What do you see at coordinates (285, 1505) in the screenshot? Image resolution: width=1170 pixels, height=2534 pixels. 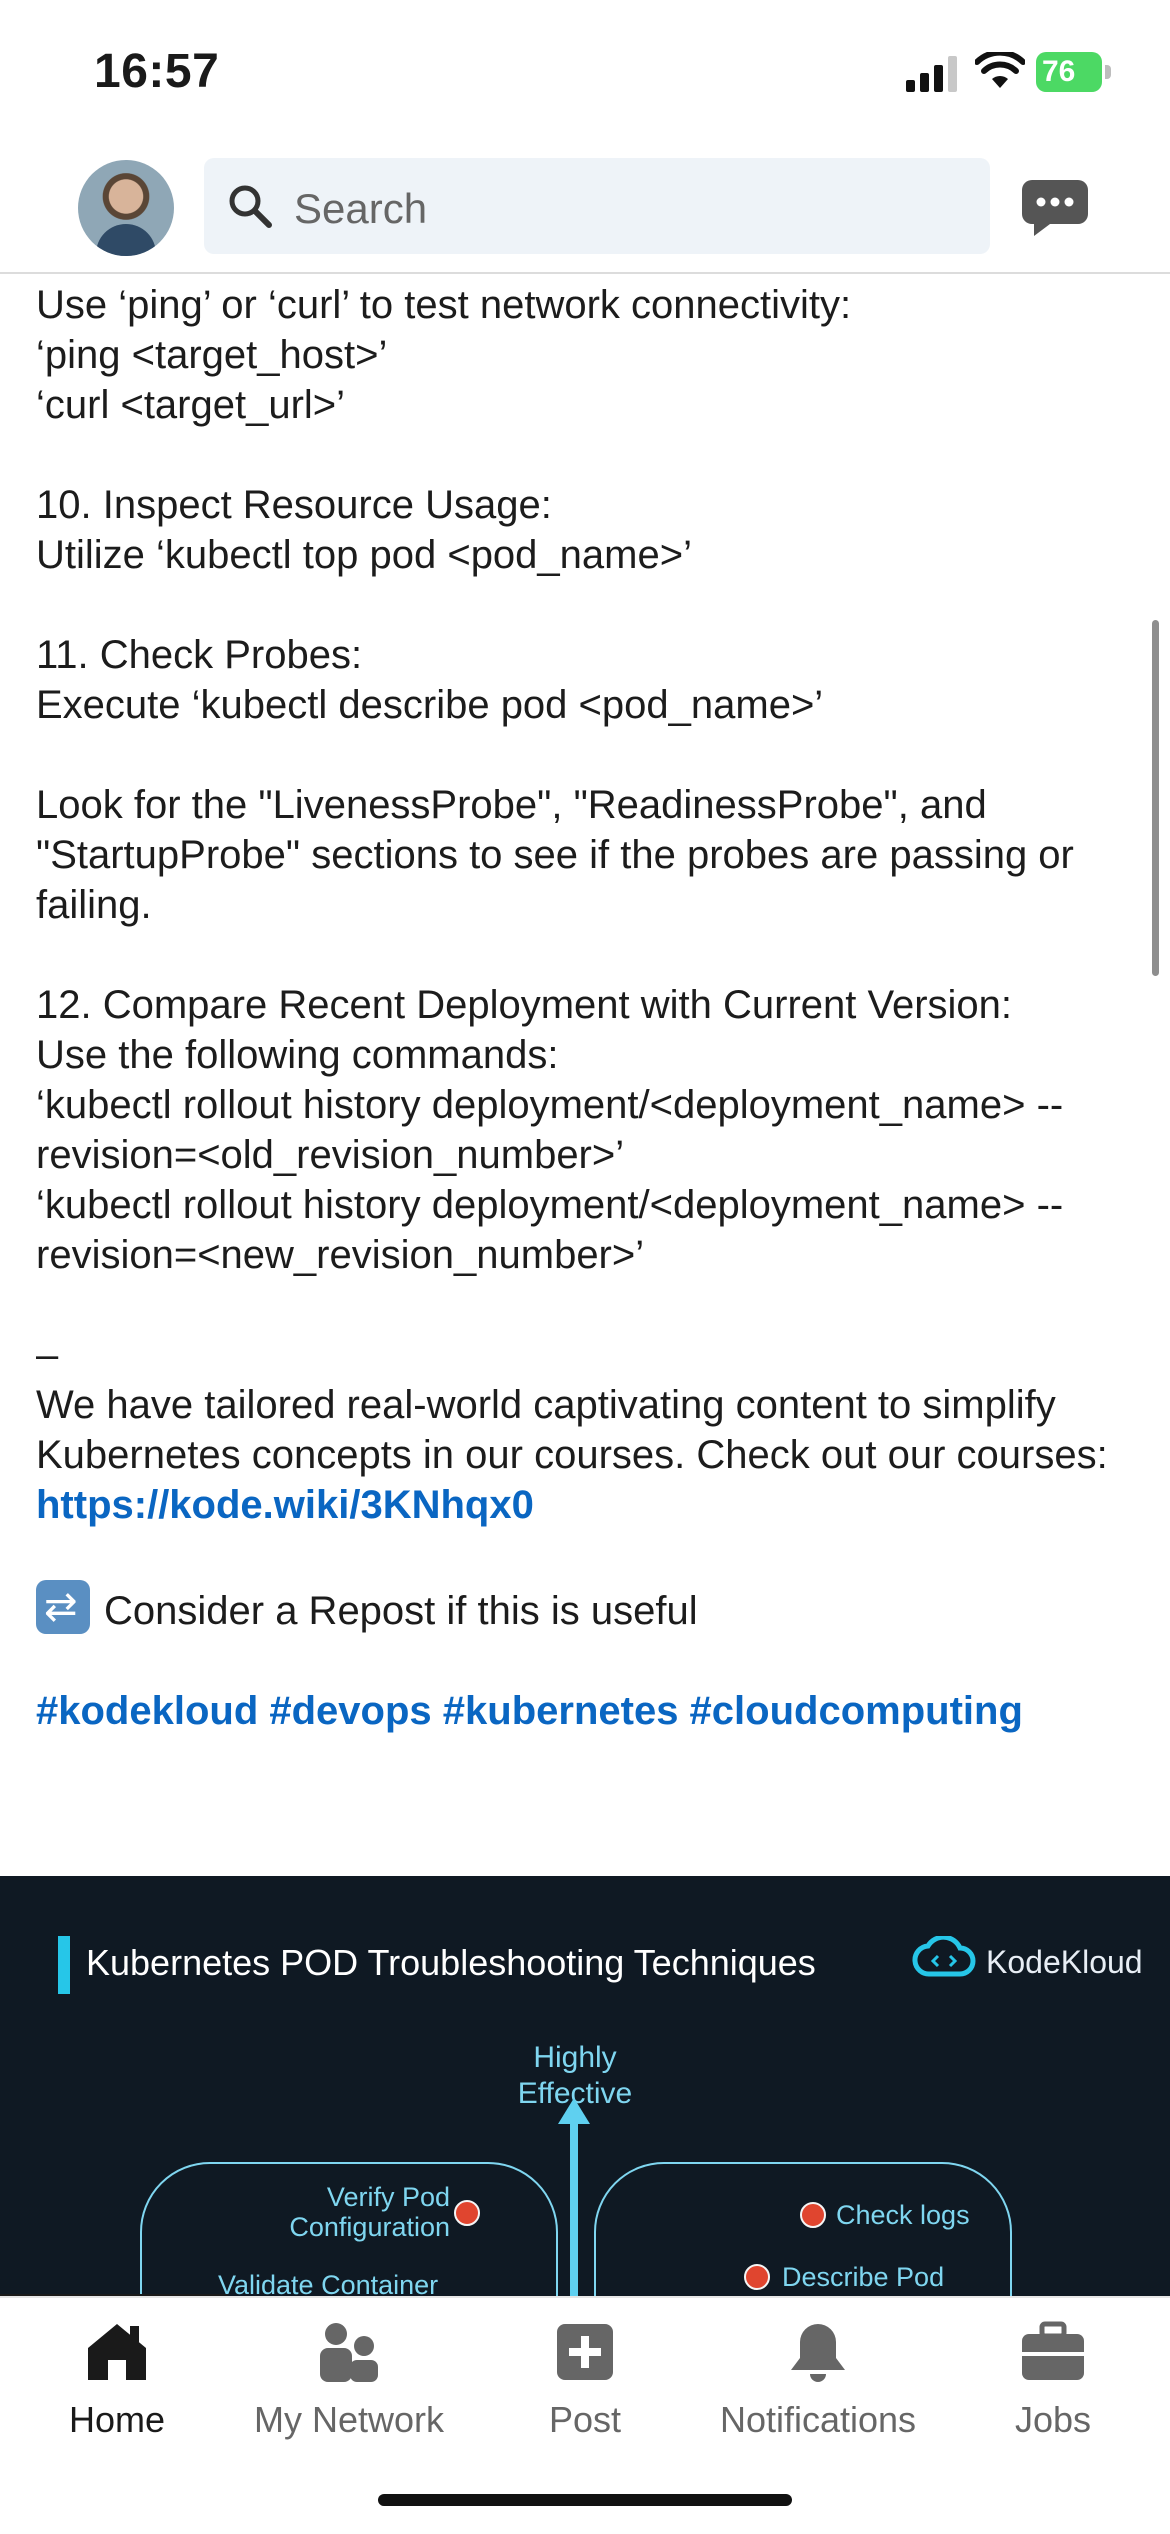 I see `courses-link: https://kode.wiki/3KNhqx0` at bounding box center [285, 1505].